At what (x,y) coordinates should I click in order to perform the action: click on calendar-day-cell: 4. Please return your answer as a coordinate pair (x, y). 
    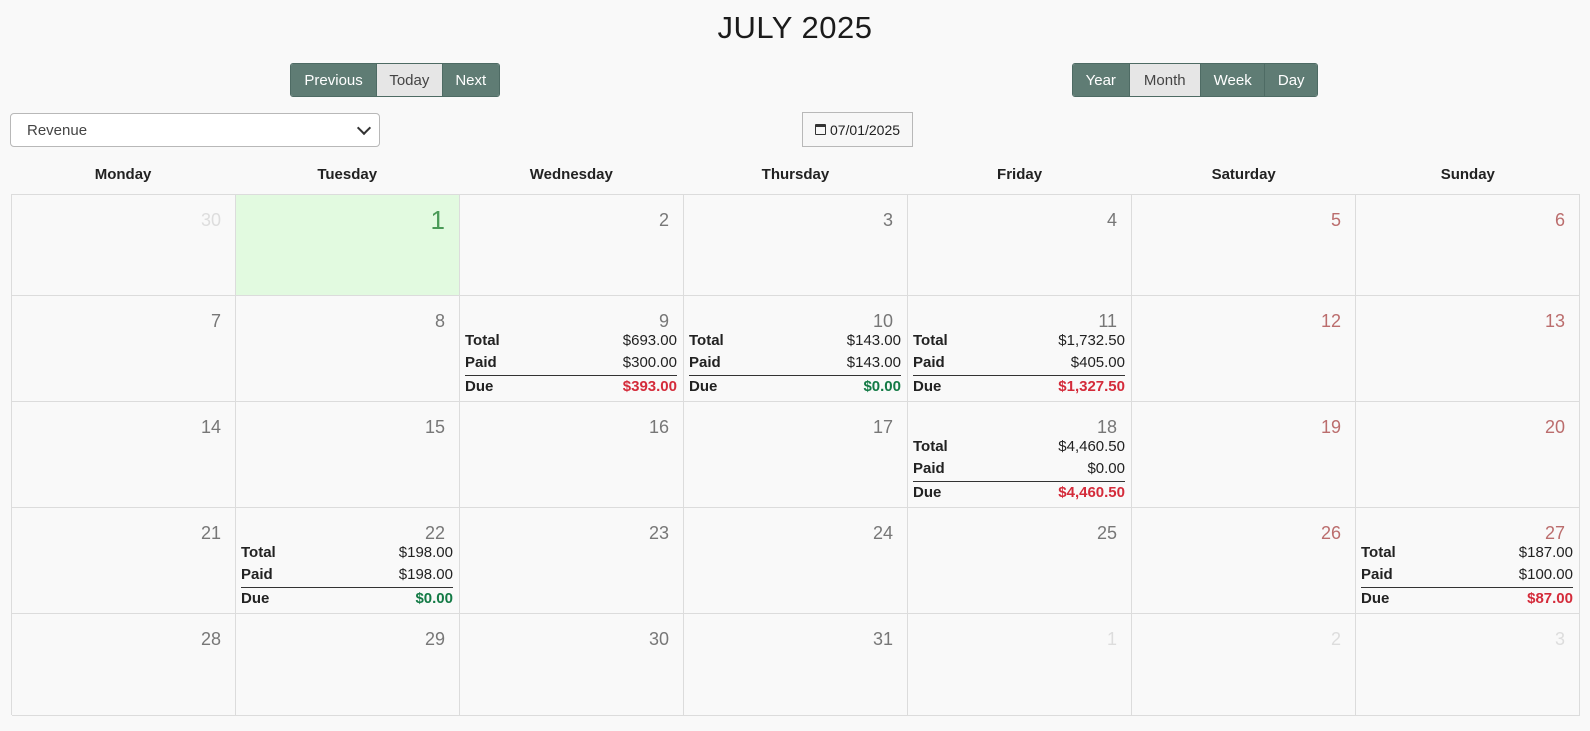
    Looking at the image, I should click on (1020, 245).